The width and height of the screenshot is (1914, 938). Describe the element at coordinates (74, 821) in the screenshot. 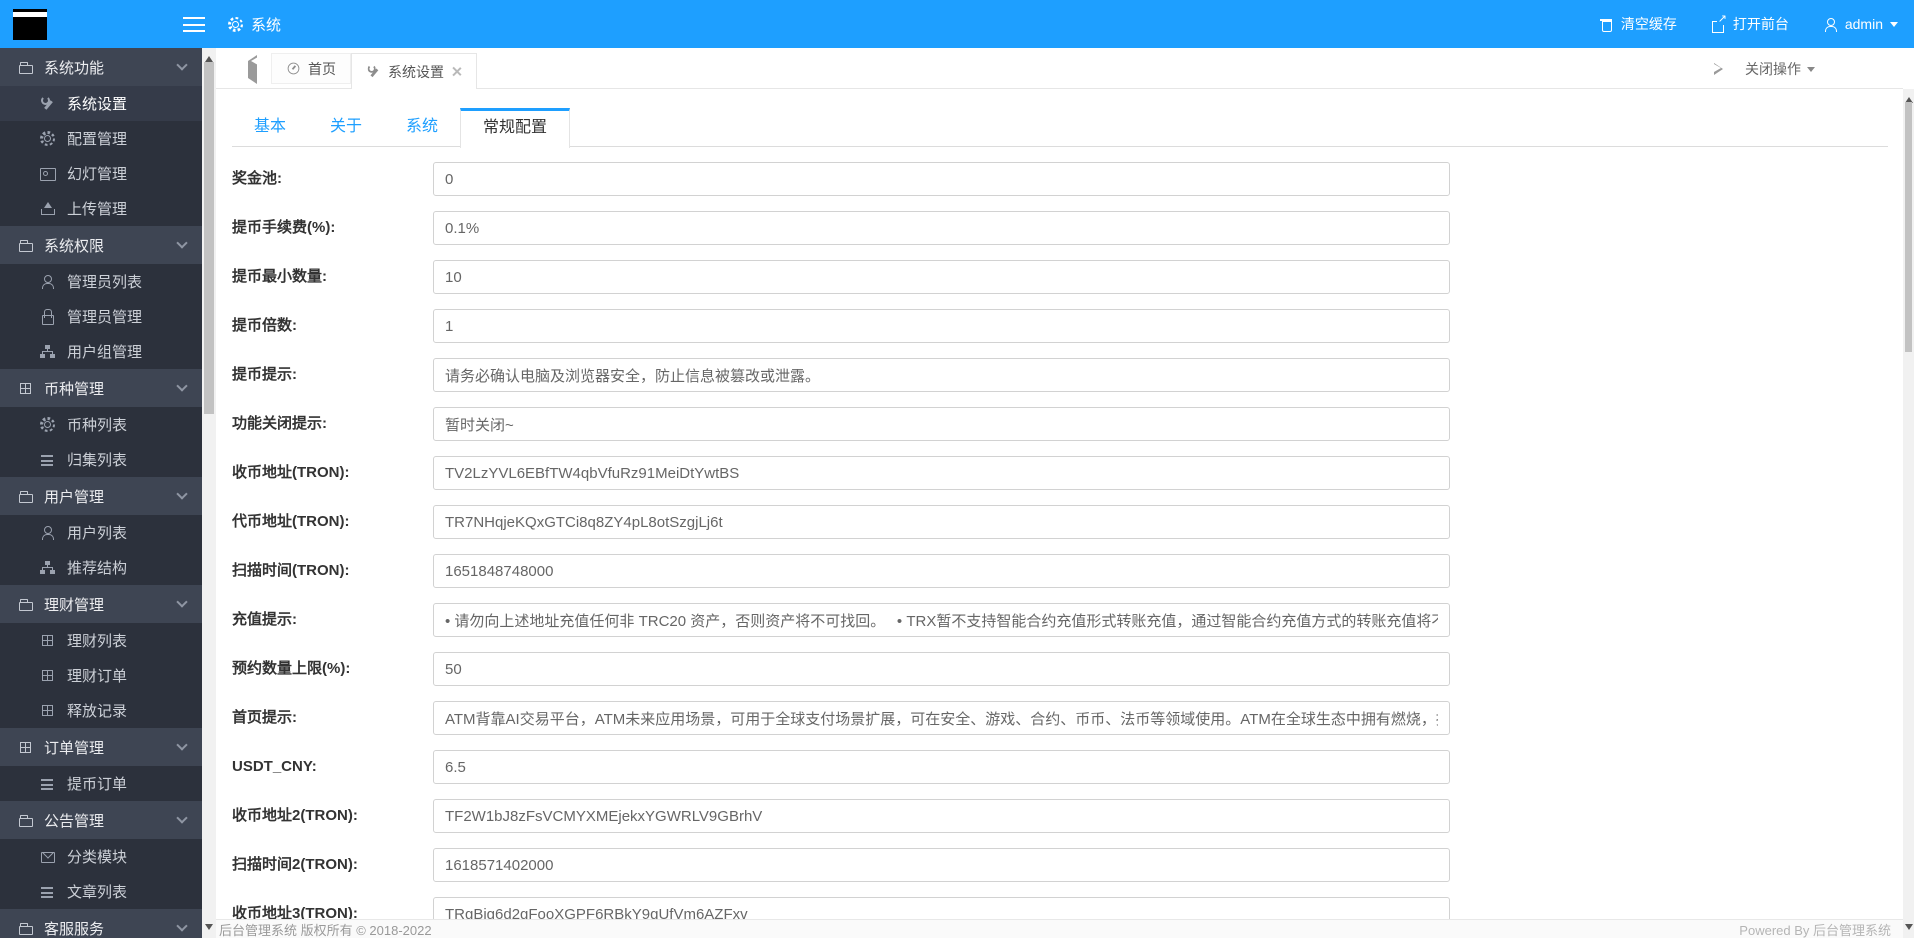

I see `sidebar-group-label: 公告管理` at that location.